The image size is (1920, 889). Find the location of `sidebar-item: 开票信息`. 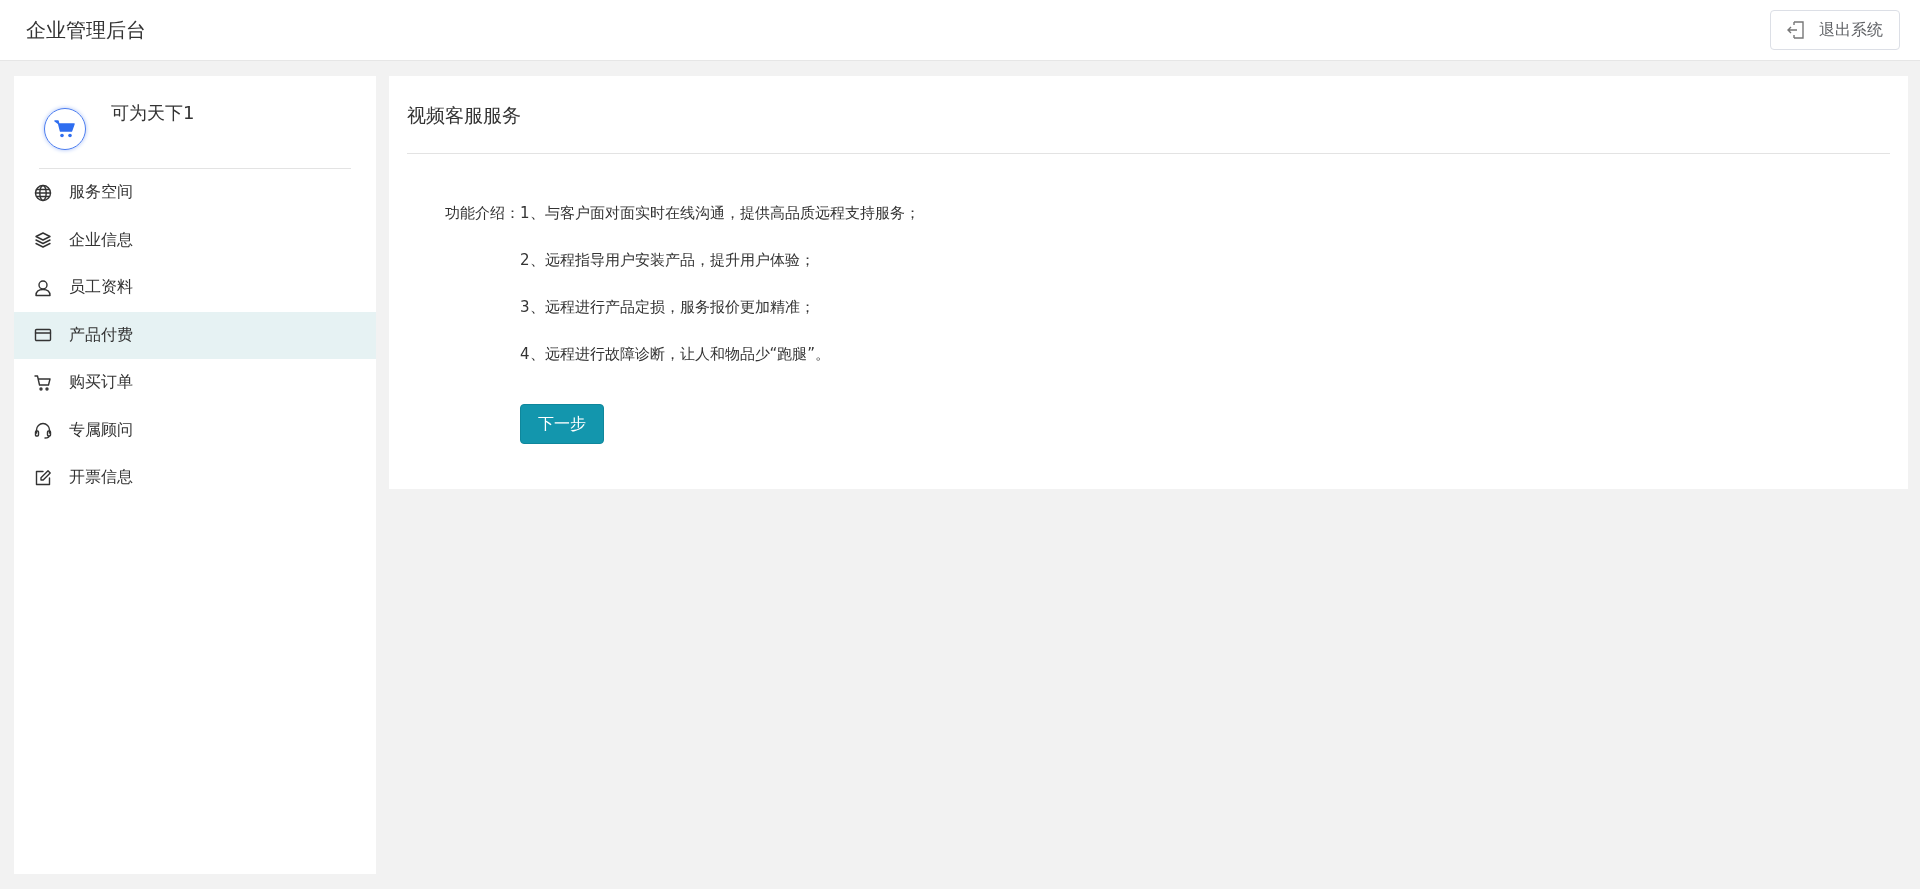

sidebar-item: 开票信息 is located at coordinates (195, 478).